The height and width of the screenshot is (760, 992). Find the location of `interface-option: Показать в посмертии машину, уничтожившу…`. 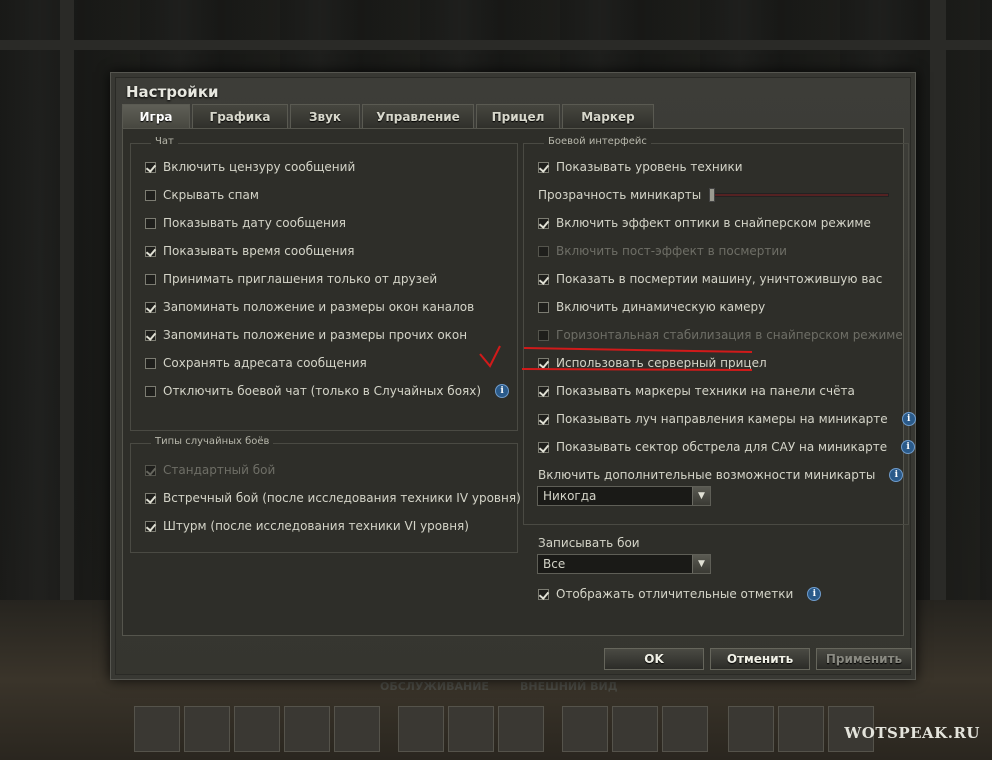

interface-option: Показать в посмертии машину, уничтожившу… is located at coordinates (710, 279).